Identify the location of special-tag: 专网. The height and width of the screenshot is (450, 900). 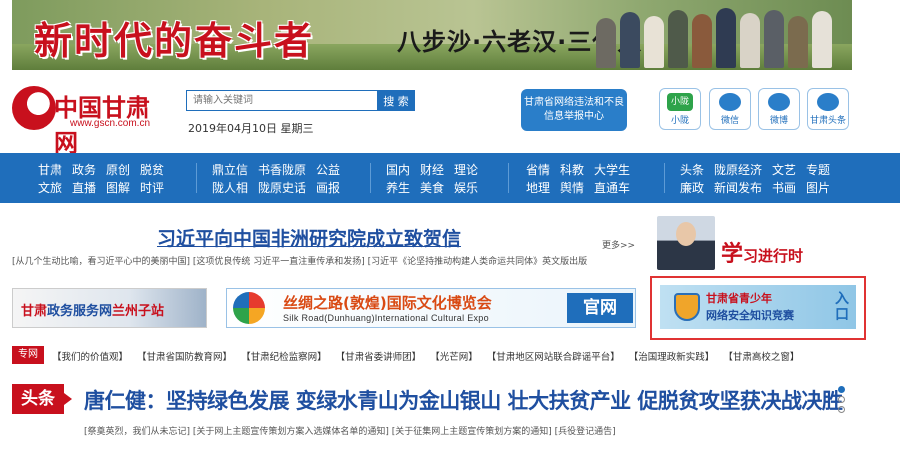
(28, 355).